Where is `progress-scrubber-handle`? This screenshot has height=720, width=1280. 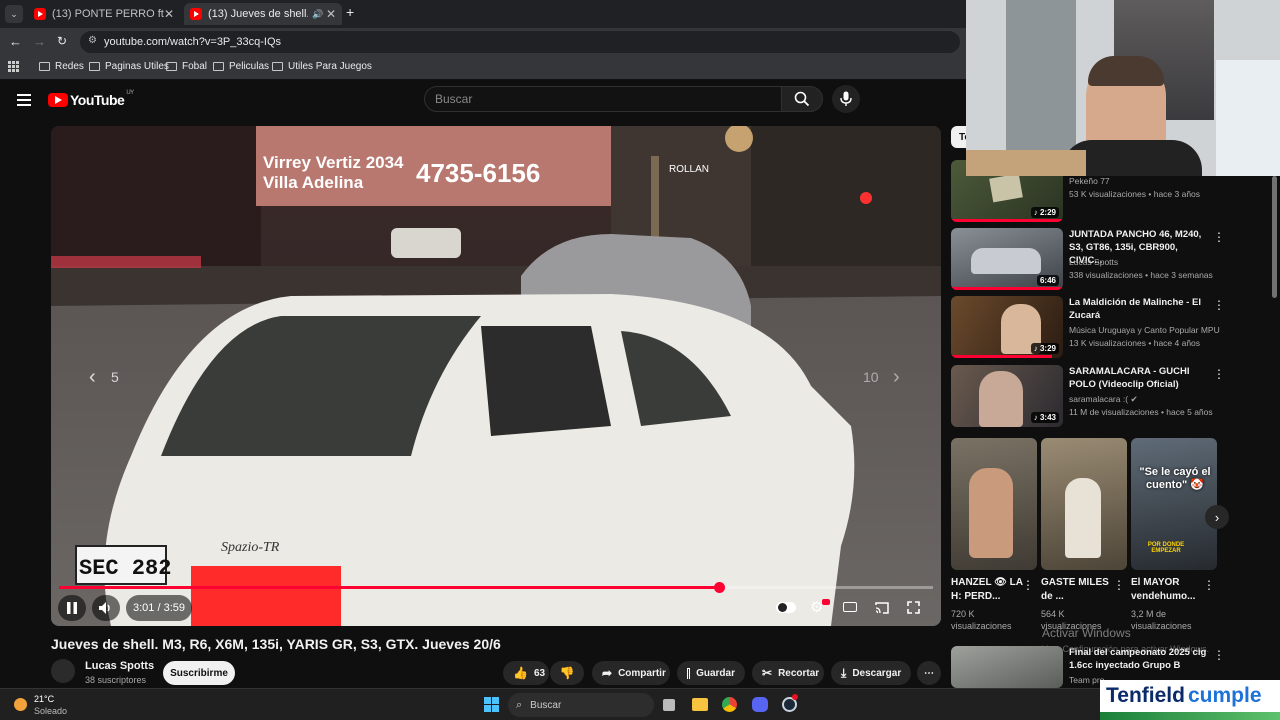 progress-scrubber-handle is located at coordinates (719, 587).